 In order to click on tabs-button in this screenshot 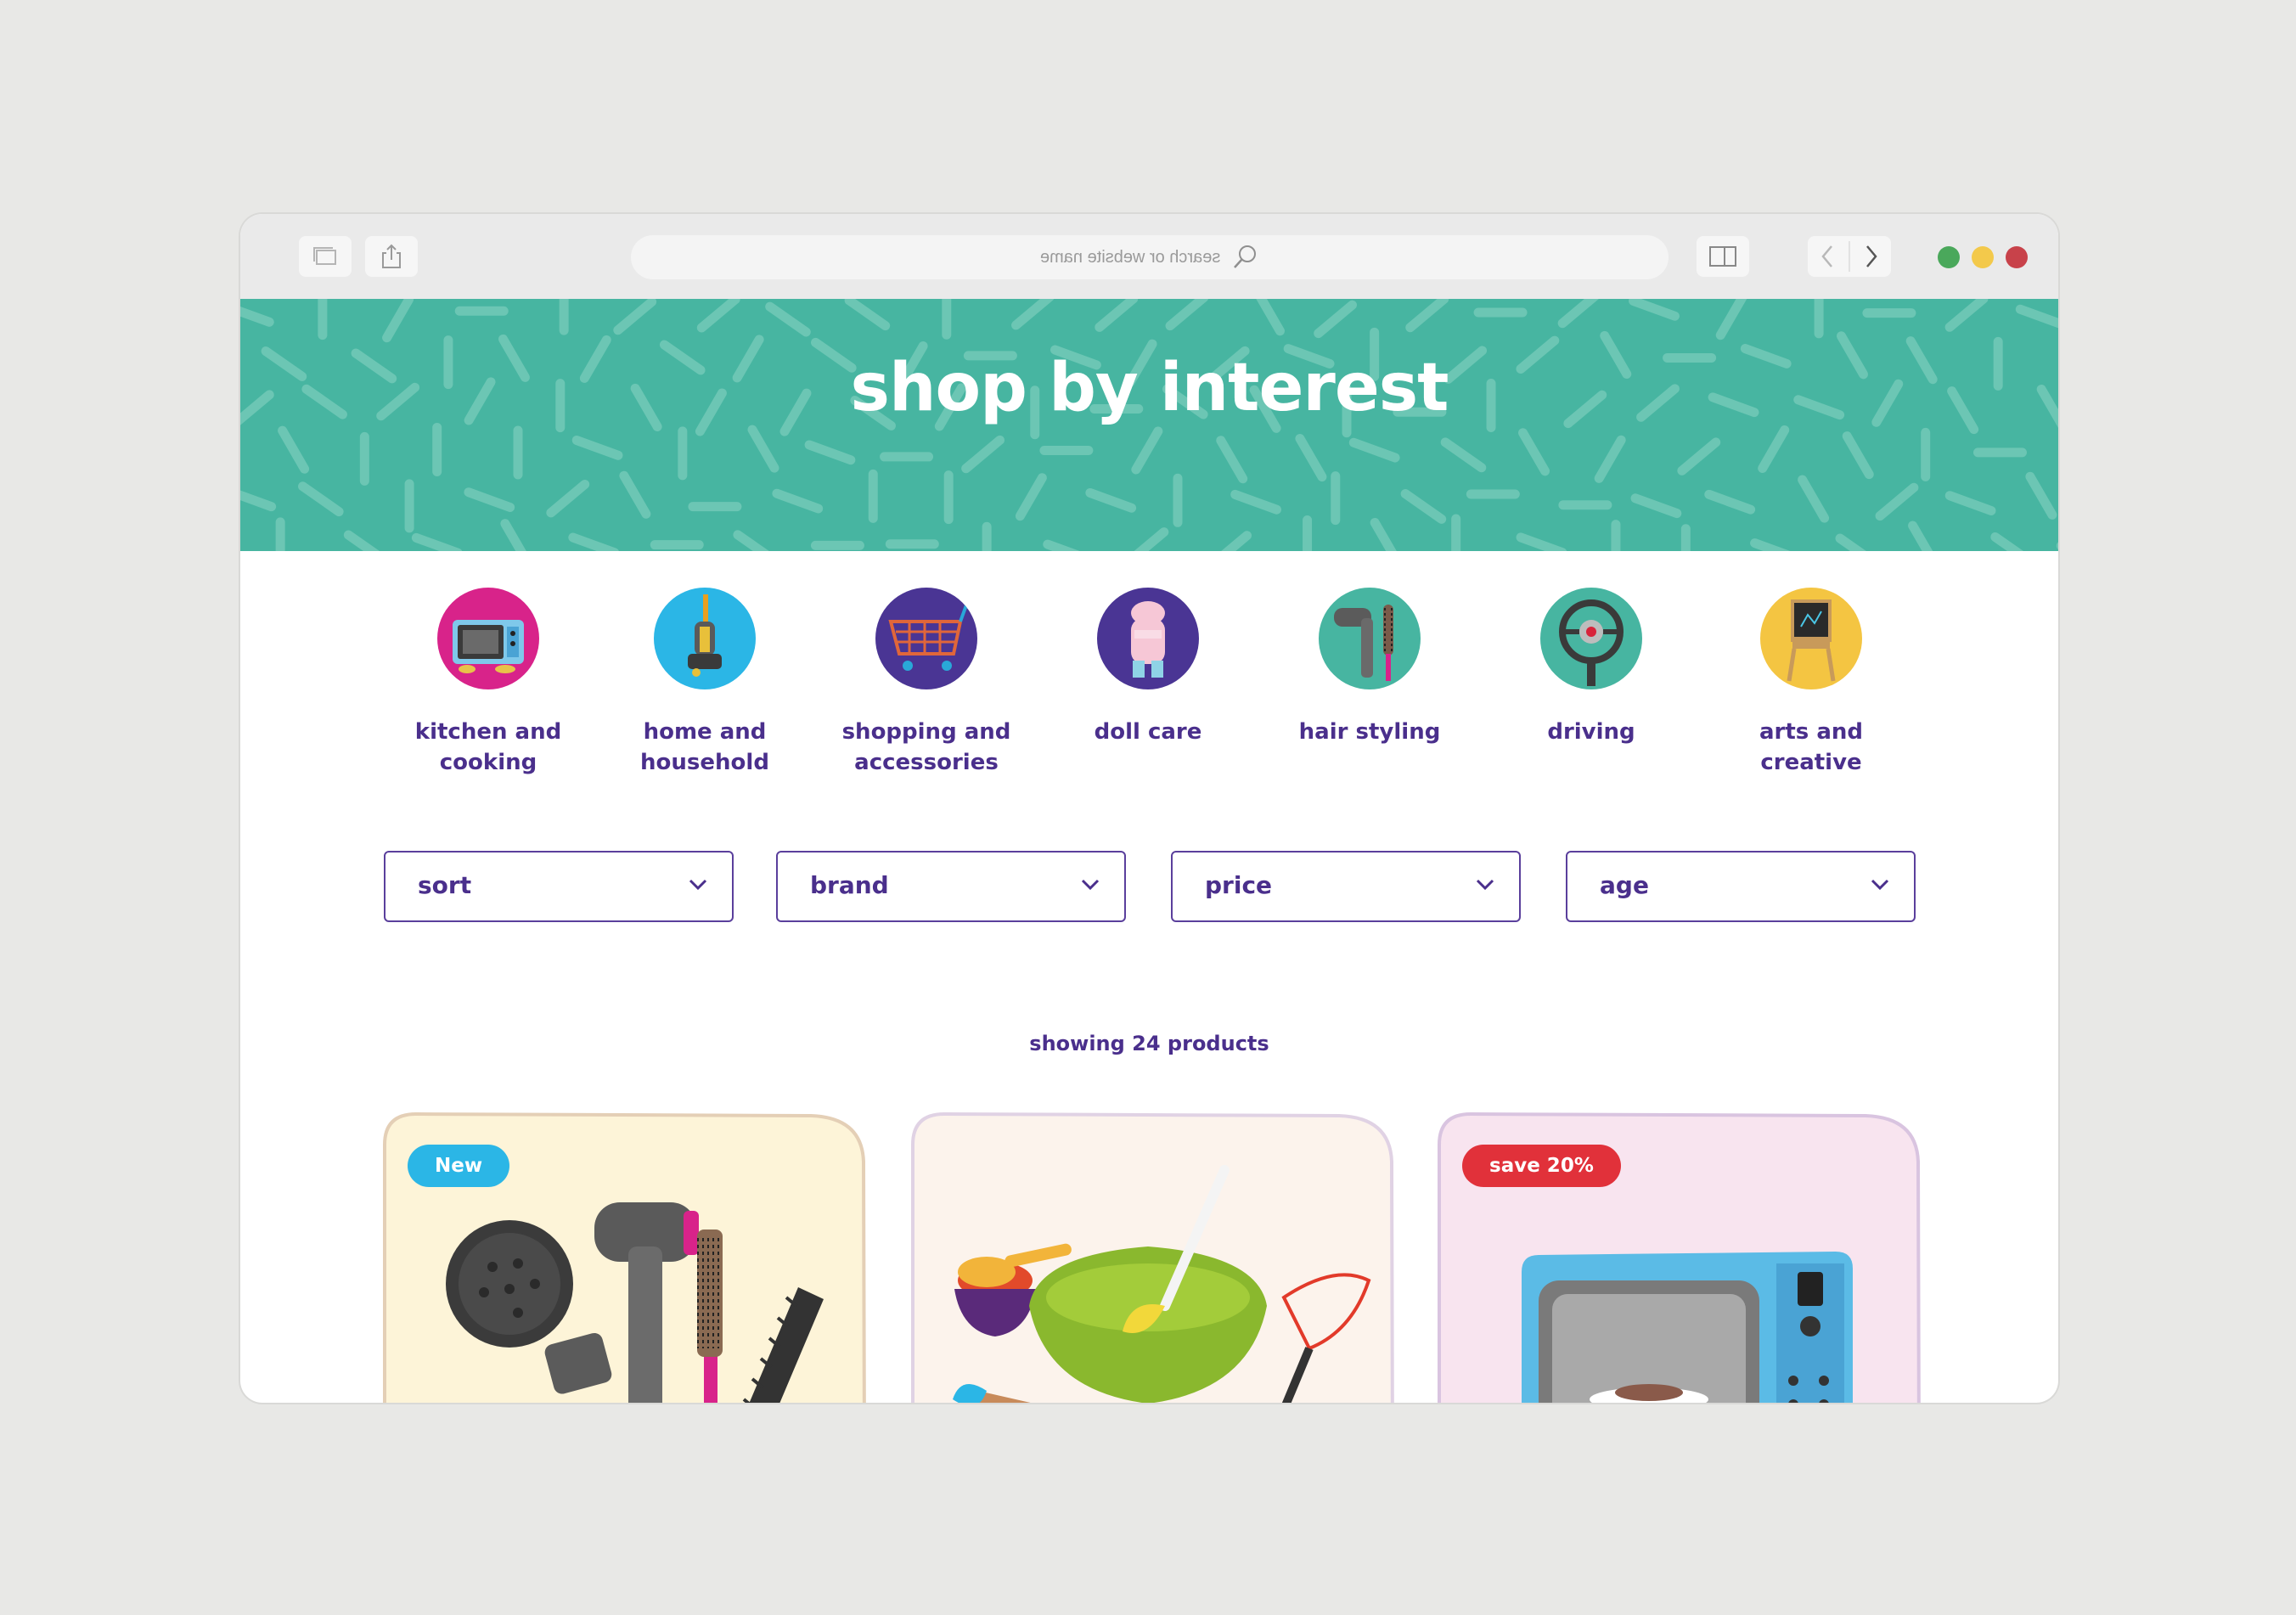, I will do `click(325, 256)`.